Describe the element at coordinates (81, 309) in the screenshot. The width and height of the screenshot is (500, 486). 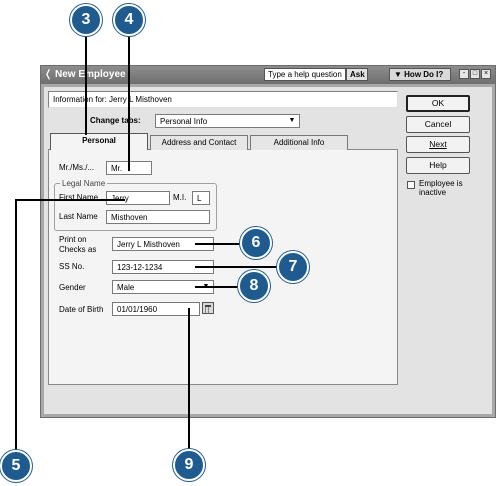
I see `dob-label: Date of Birth` at that location.